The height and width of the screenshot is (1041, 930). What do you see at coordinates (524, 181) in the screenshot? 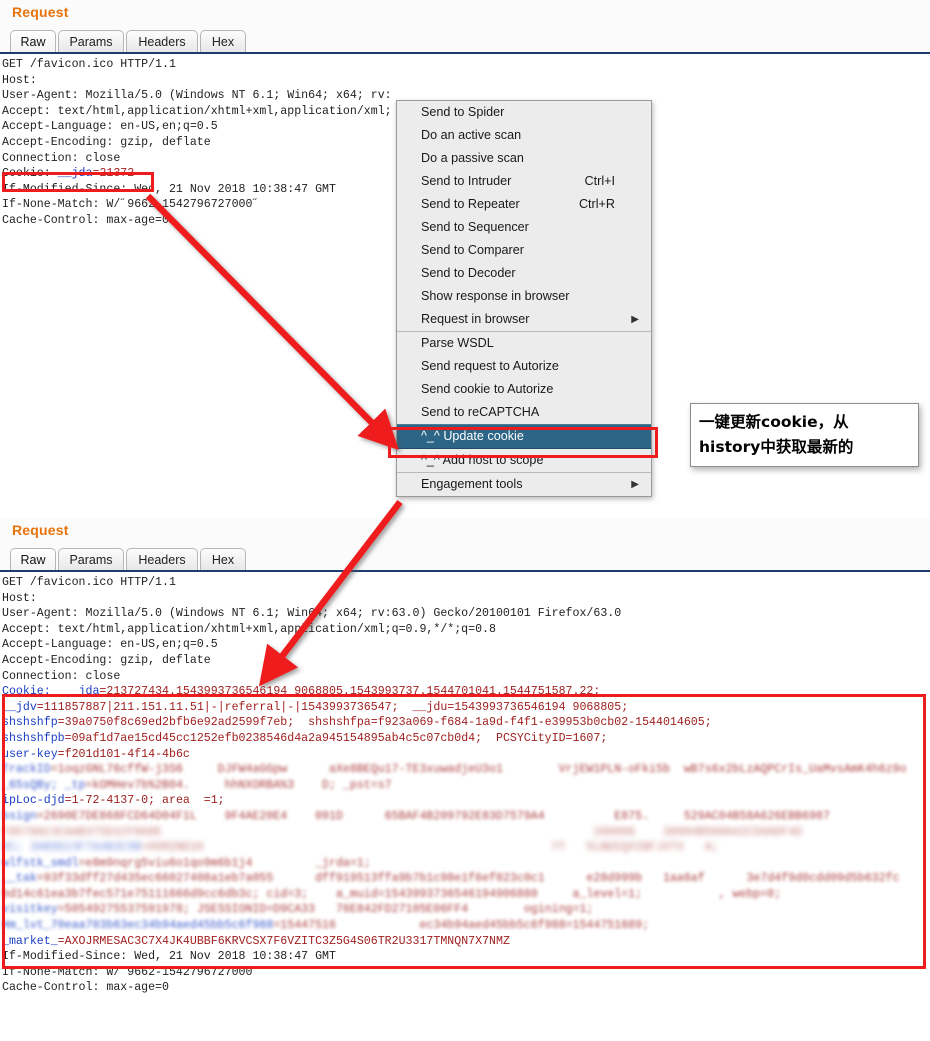
I see `menu-item-send-to-intruder: Send to Intruder Ctrl+I` at bounding box center [524, 181].